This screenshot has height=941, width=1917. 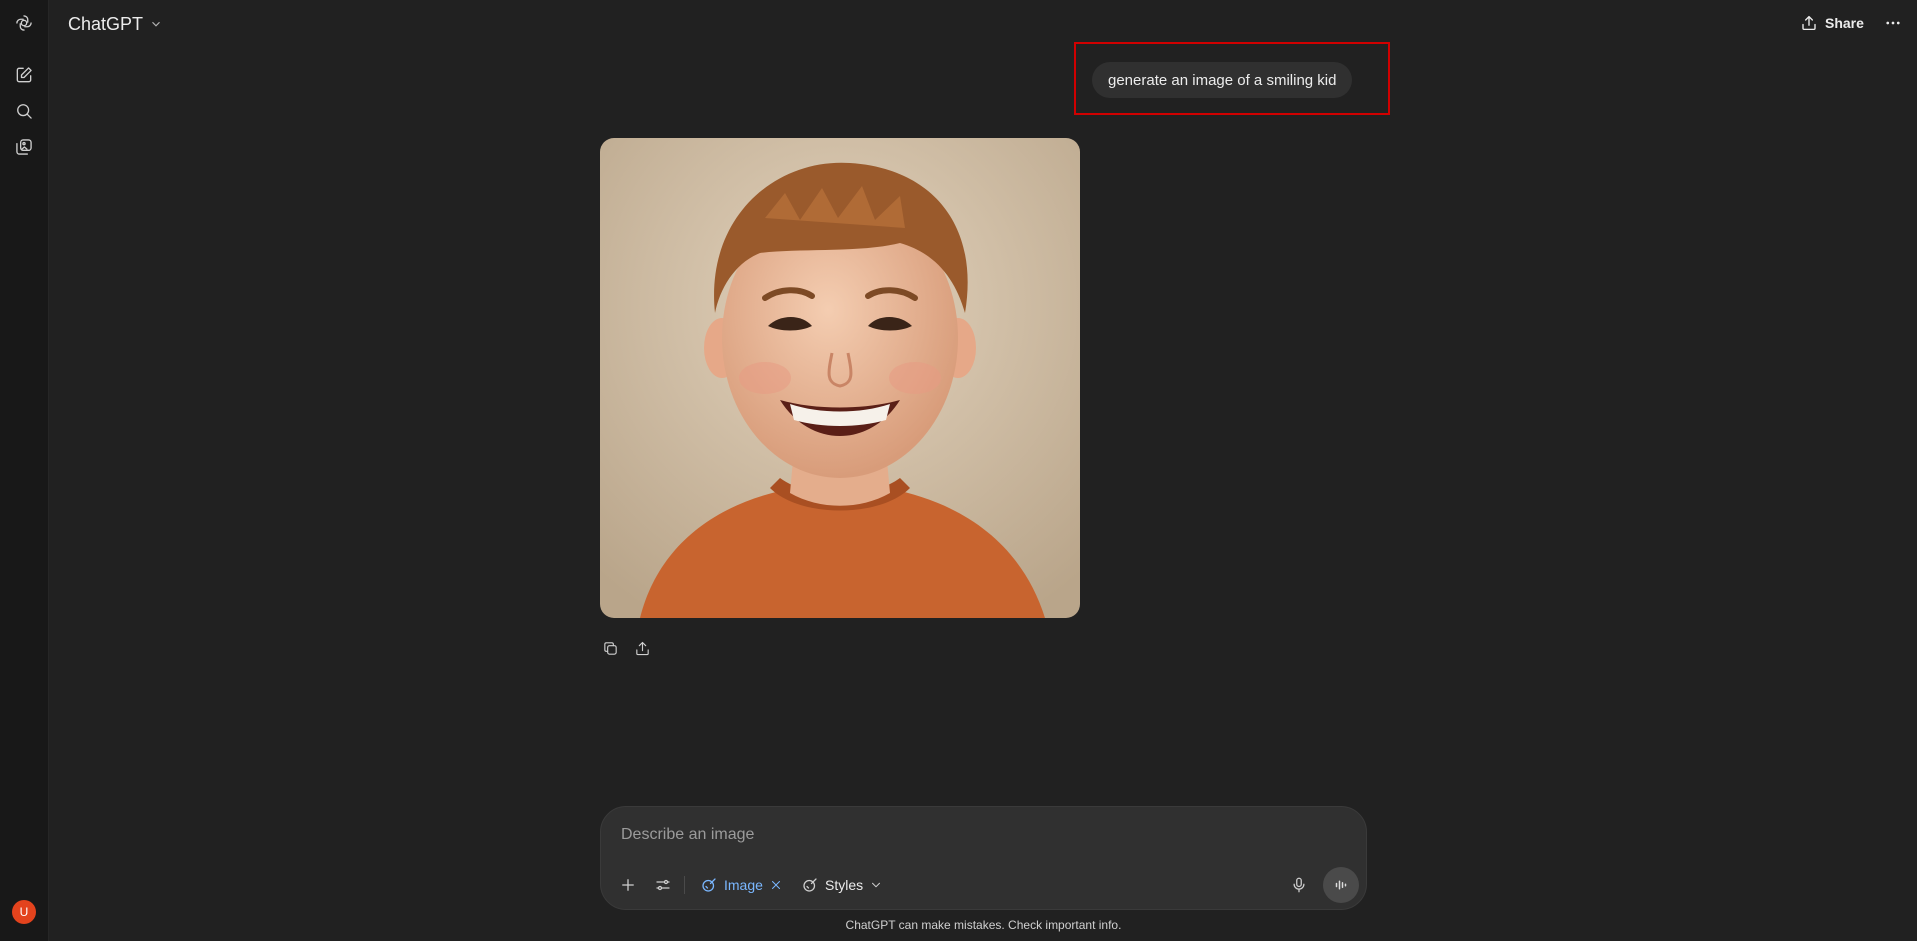 I want to click on sliders-icon, so click(x=663, y=885).